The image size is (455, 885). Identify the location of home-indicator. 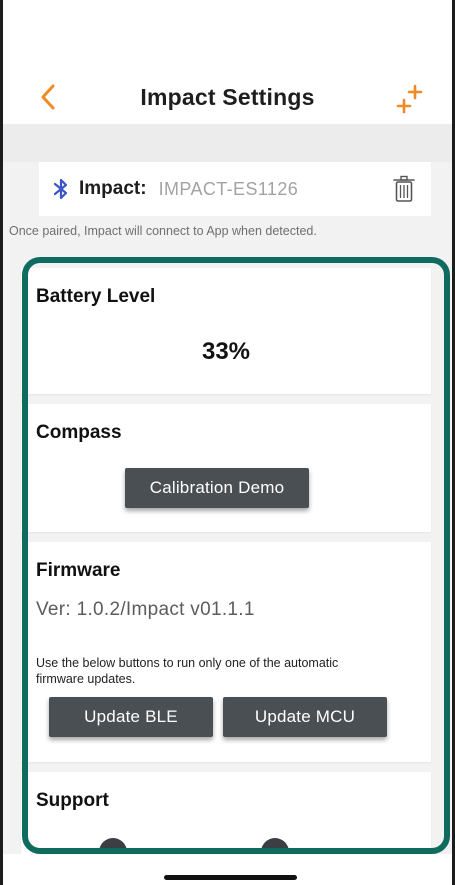
(230, 877).